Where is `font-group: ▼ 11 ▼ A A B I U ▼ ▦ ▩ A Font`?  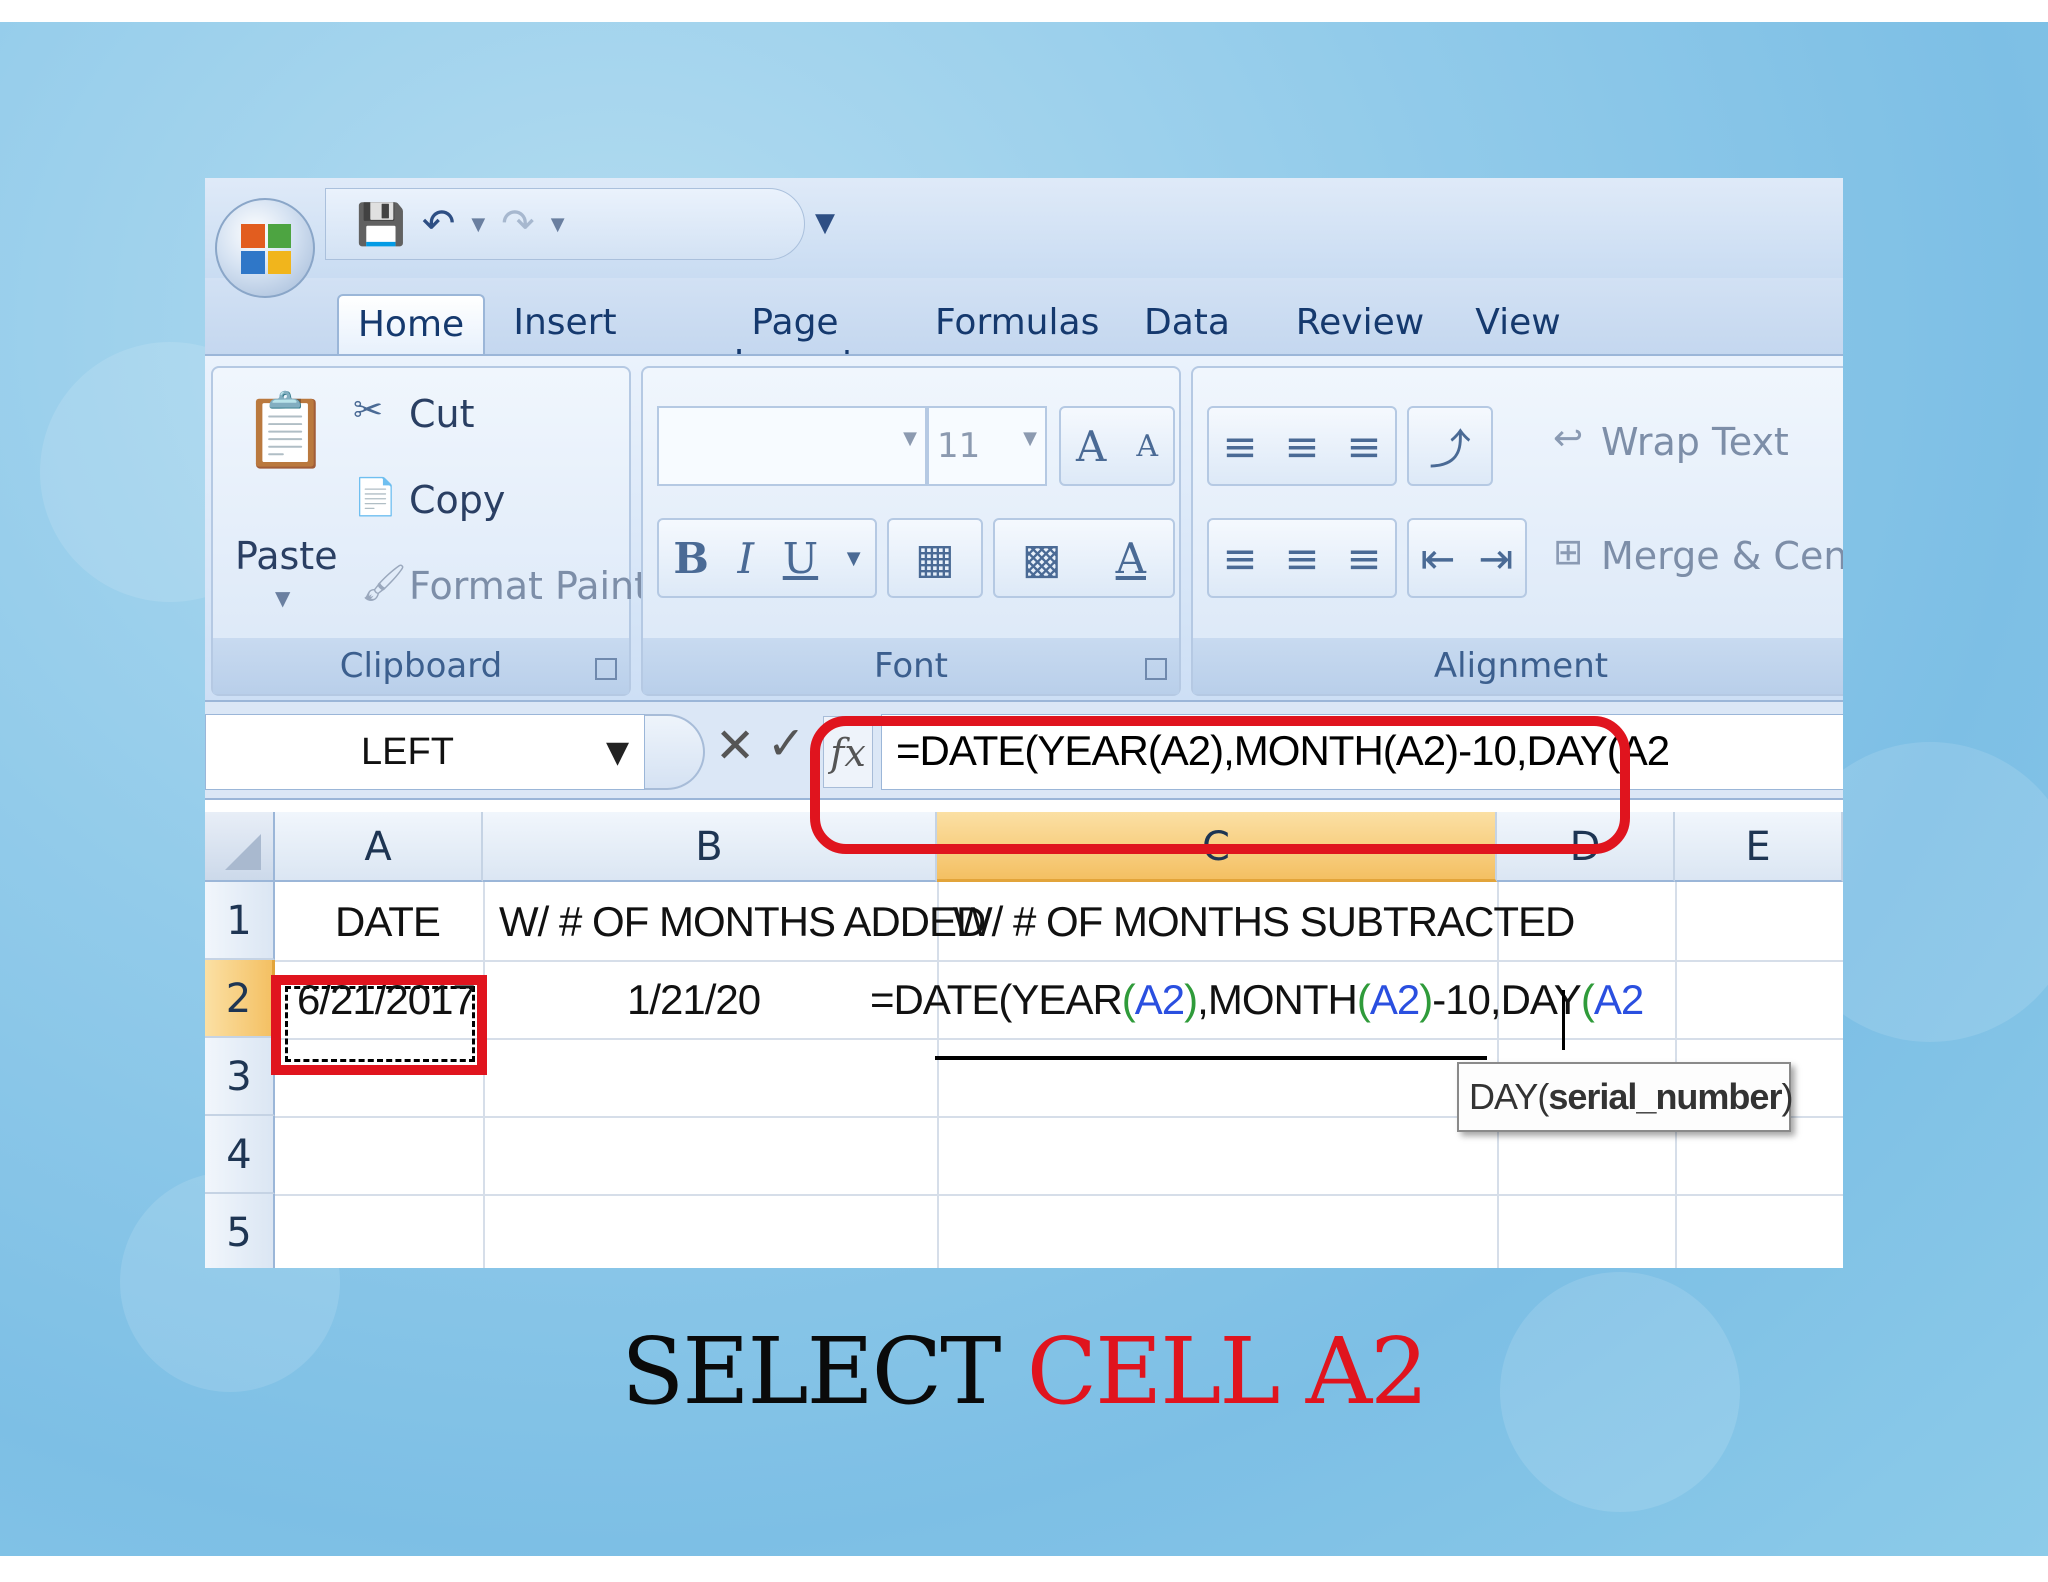
font-group: ▼ 11 ▼ A A B I U ▼ ▦ ▩ A Font is located at coordinates (911, 531).